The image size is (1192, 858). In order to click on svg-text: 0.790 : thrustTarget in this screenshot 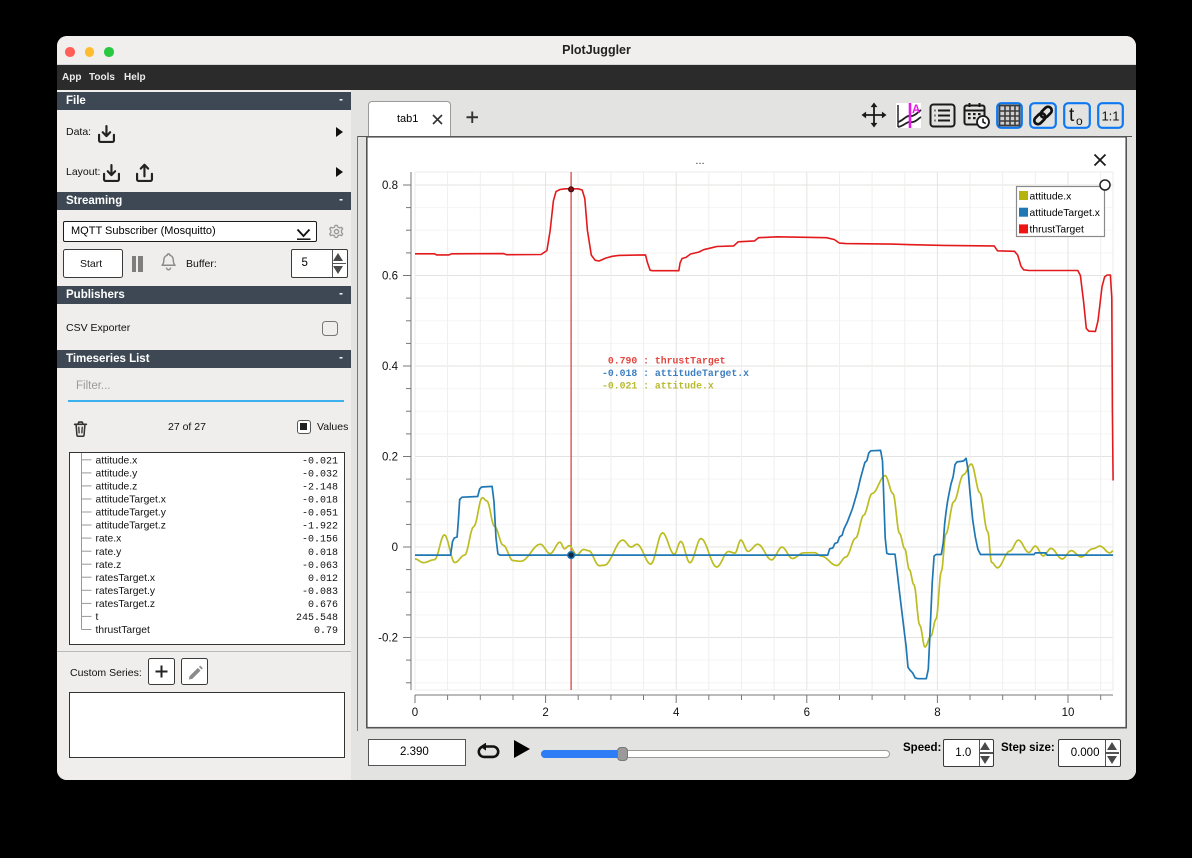, I will do `click(663, 361)`.